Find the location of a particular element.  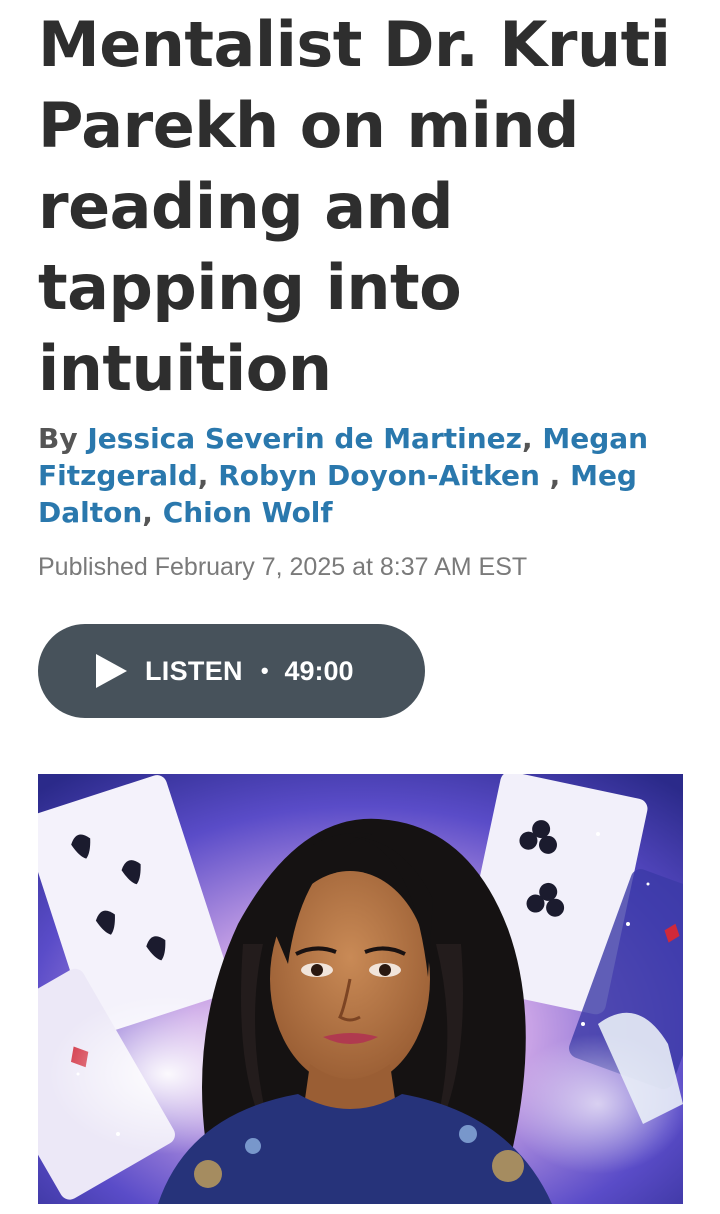

listen-label: LISTEN is located at coordinates (194, 670).